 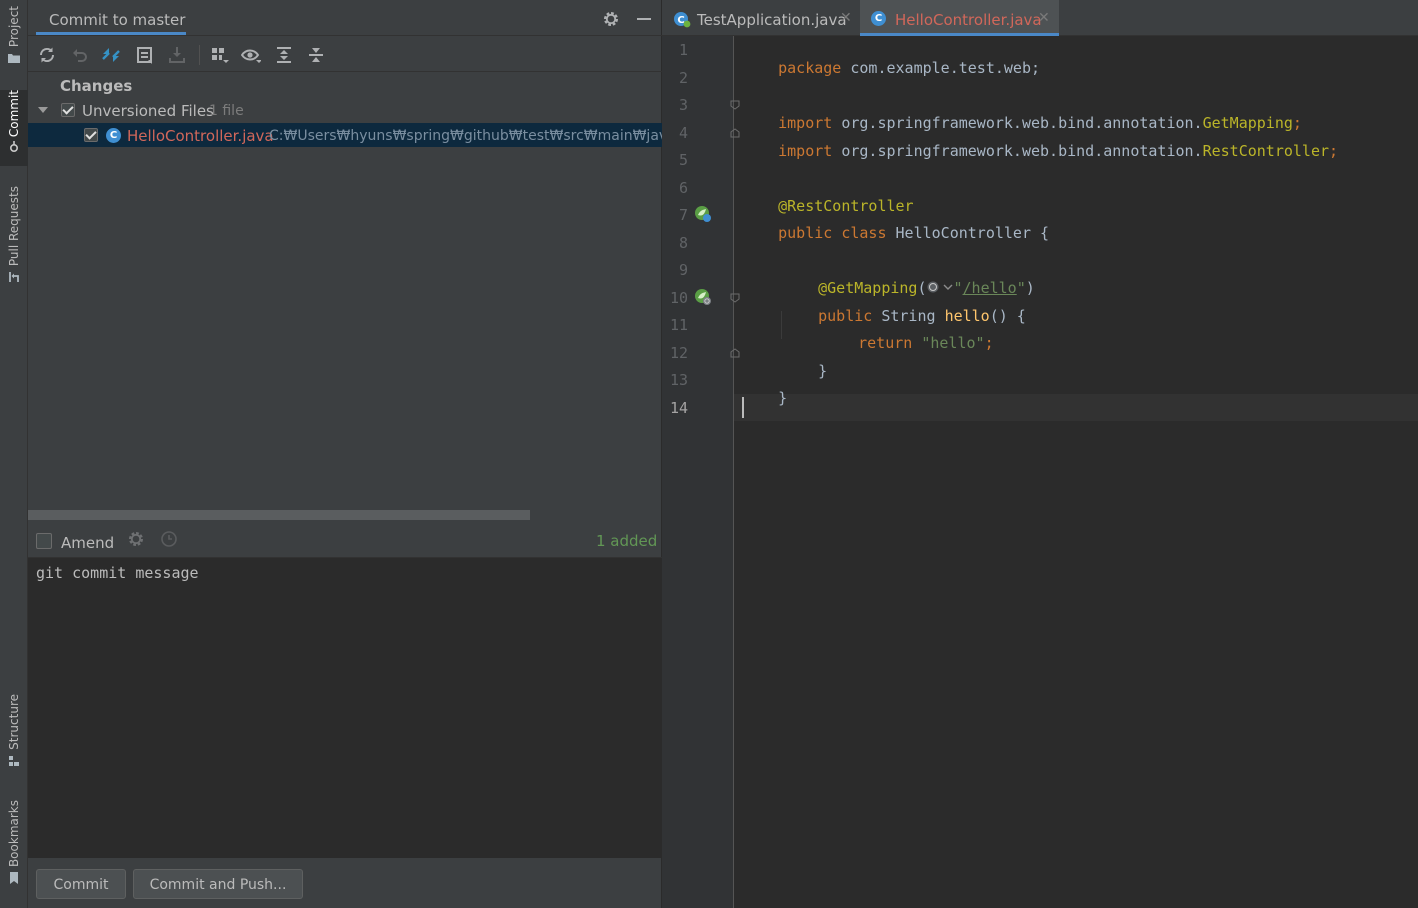 I want to click on added-count: 1 added, so click(x=627, y=541).